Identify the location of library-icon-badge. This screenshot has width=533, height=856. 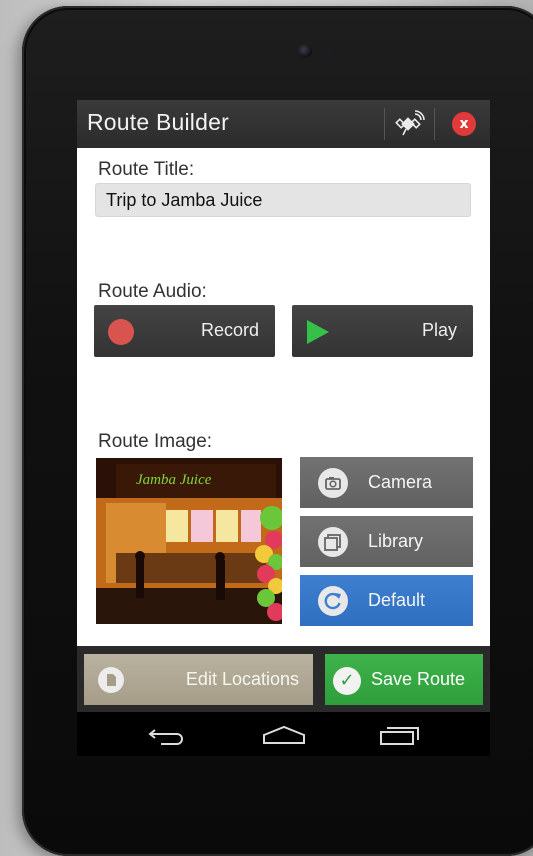
(333, 542).